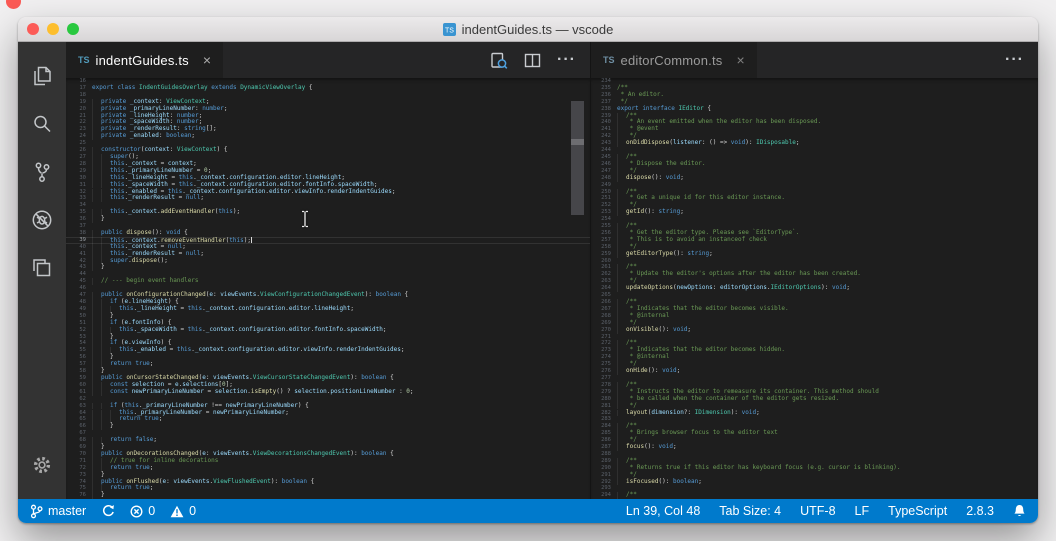 The image size is (1056, 541). What do you see at coordinates (814, 185) in the screenshot?
I see `code-line: 249` at bounding box center [814, 185].